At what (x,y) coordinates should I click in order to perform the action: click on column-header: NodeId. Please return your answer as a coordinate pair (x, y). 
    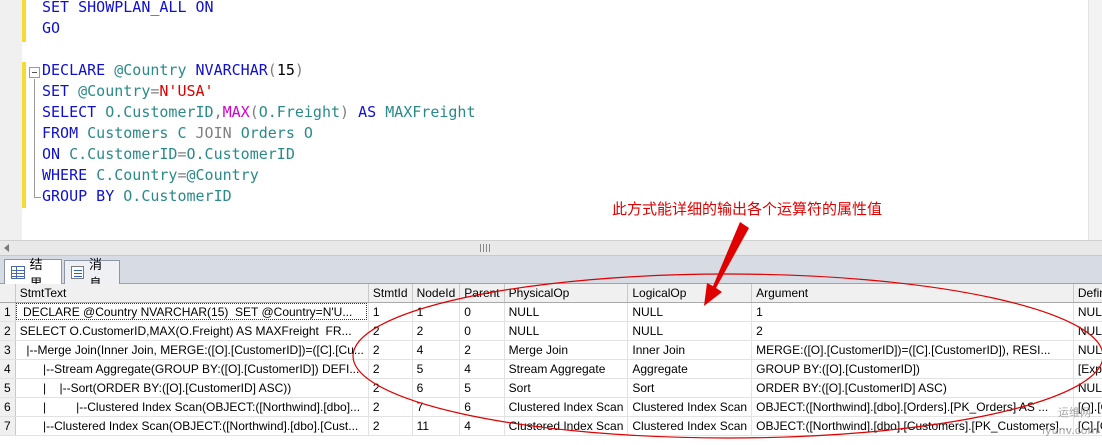
    Looking at the image, I should click on (436, 293).